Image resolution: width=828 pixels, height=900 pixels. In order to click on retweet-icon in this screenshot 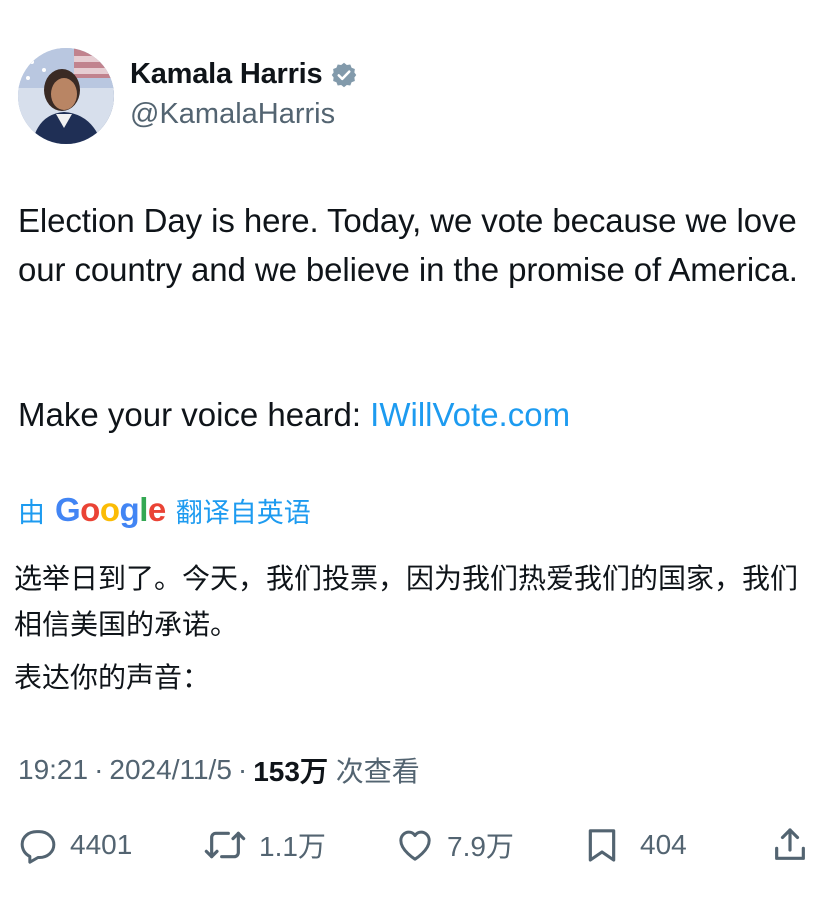, I will do `click(225, 845)`.